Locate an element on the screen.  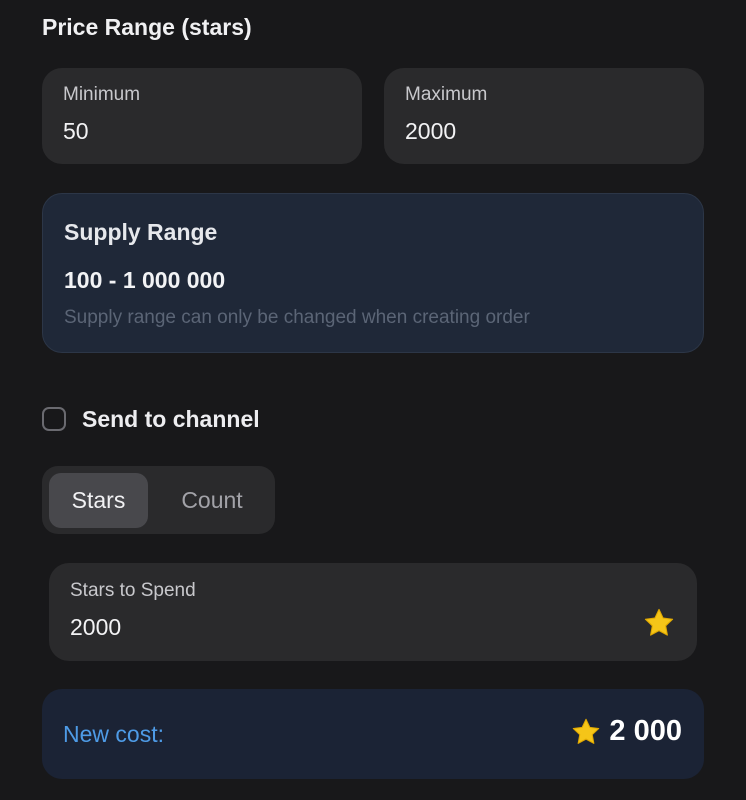
tab-stars: Stars is located at coordinates (98, 500).